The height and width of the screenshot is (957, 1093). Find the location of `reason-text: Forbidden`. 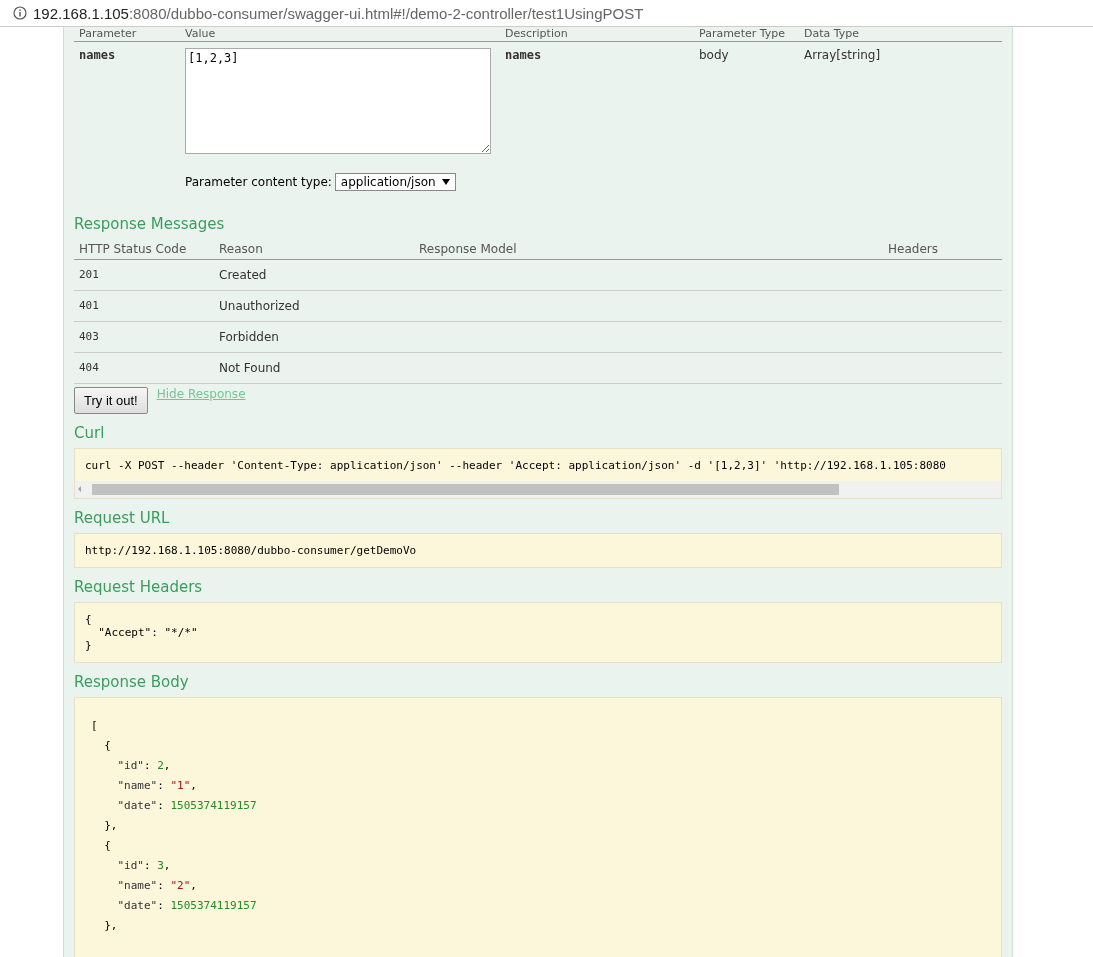

reason-text: Forbidden is located at coordinates (249, 337).